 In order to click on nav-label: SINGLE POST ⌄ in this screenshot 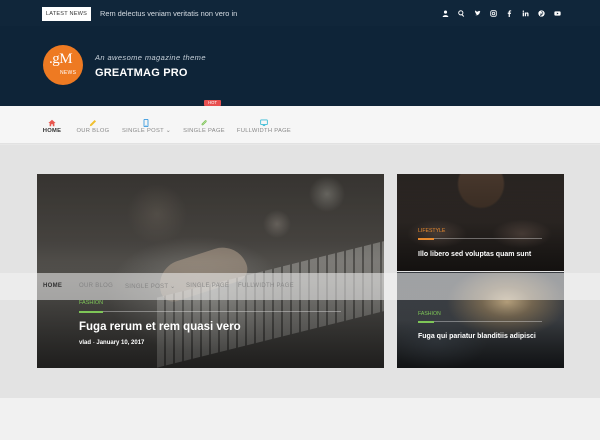, I will do `click(146, 131)`.